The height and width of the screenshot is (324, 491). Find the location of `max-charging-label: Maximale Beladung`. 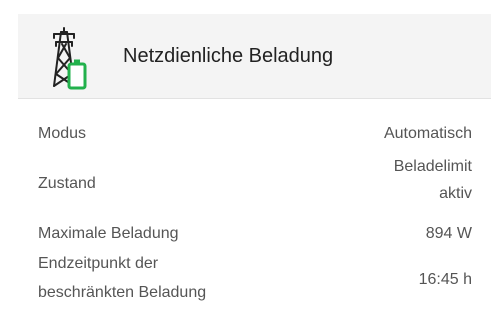

max-charging-label: Maximale Beladung is located at coordinates (108, 233).